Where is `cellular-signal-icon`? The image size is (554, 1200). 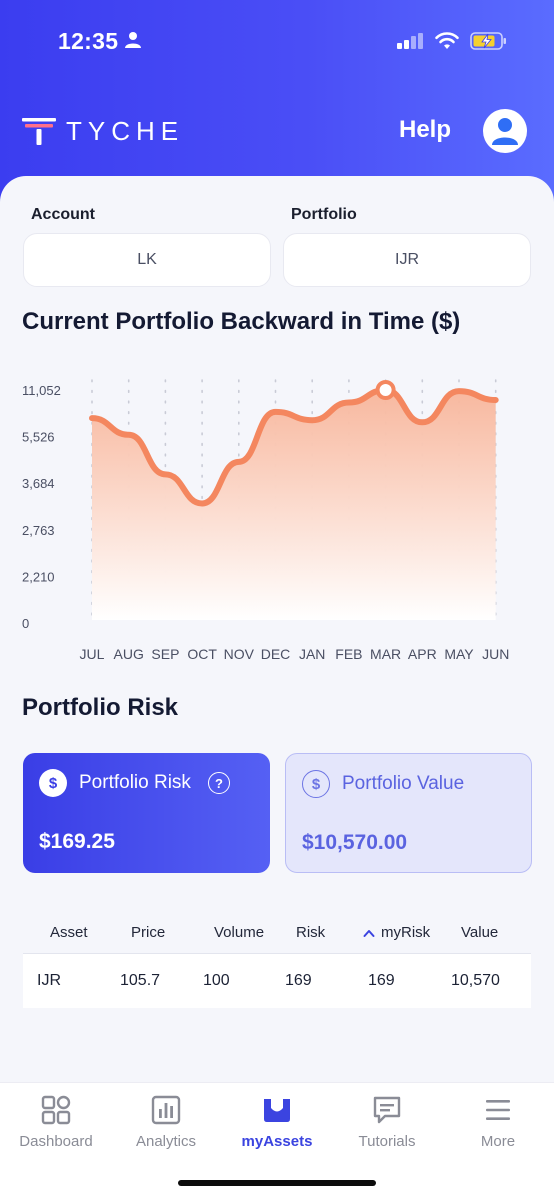
cellular-signal-icon is located at coordinates (410, 41).